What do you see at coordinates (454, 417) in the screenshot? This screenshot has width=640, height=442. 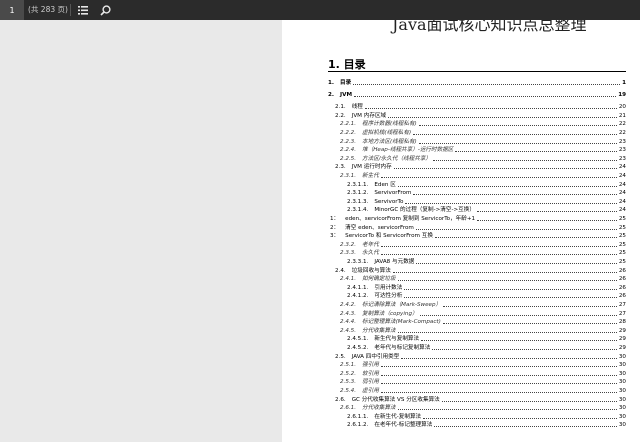 I see `toc-entry: 2.6.1.1. 在新生代-复制算法 30` at bounding box center [454, 417].